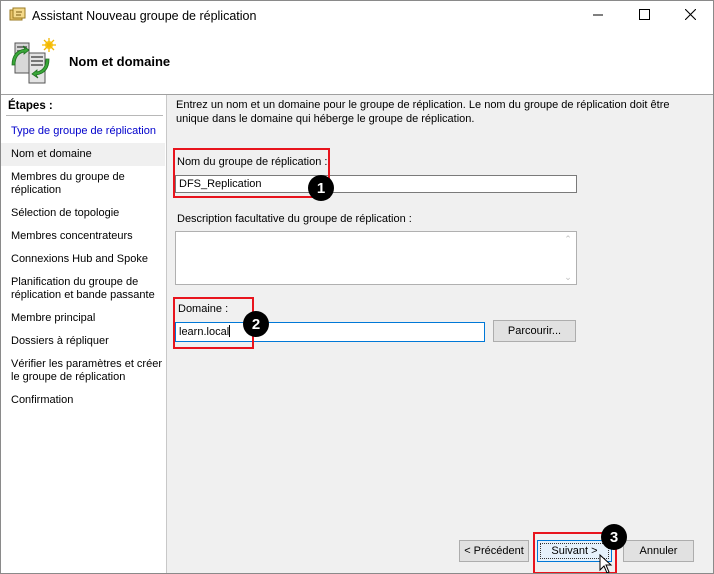 The width and height of the screenshot is (714, 574). Describe the element at coordinates (60, 341) in the screenshot. I see `step-folders-to-replicate: Dossiers à répliquer` at that location.